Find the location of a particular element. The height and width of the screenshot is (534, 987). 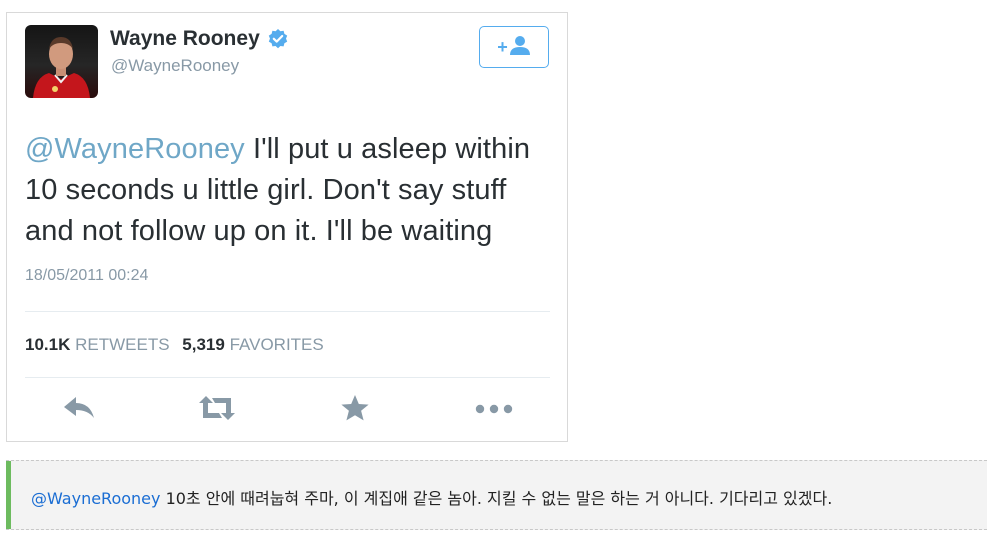

author-handle: @WayneRooney is located at coordinates (175, 66).